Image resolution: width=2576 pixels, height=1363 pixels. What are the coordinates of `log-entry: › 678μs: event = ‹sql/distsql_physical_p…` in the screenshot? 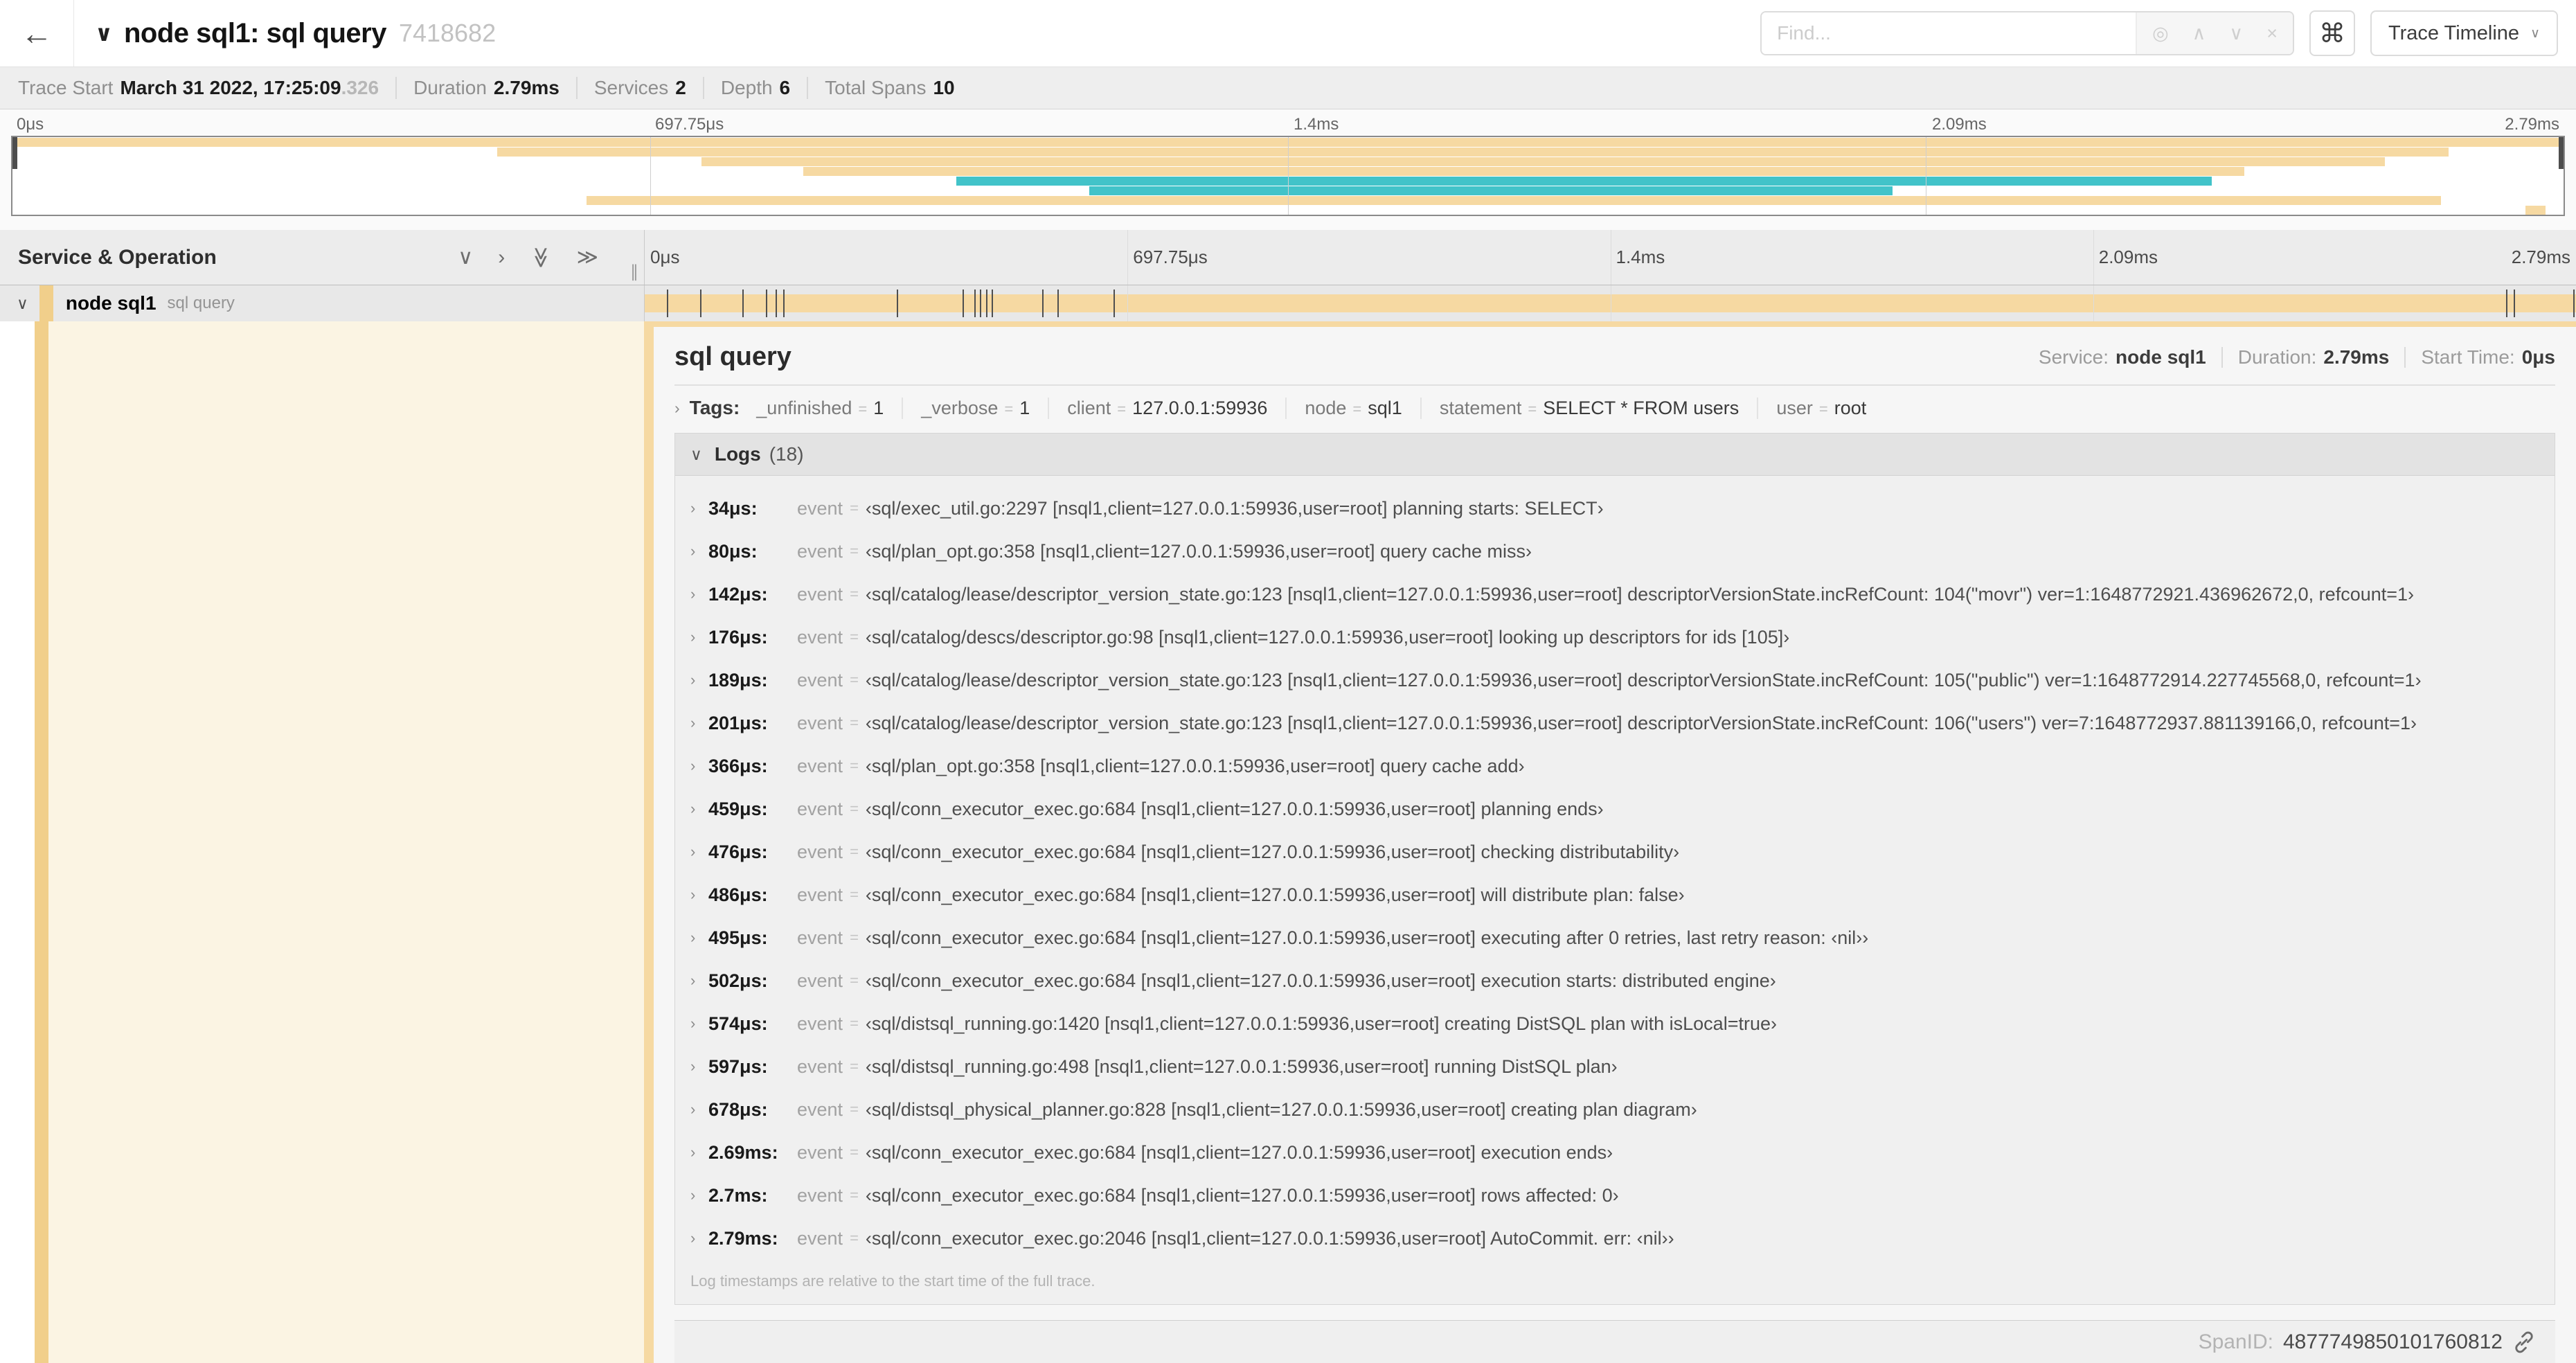 It's located at (1615, 1109).